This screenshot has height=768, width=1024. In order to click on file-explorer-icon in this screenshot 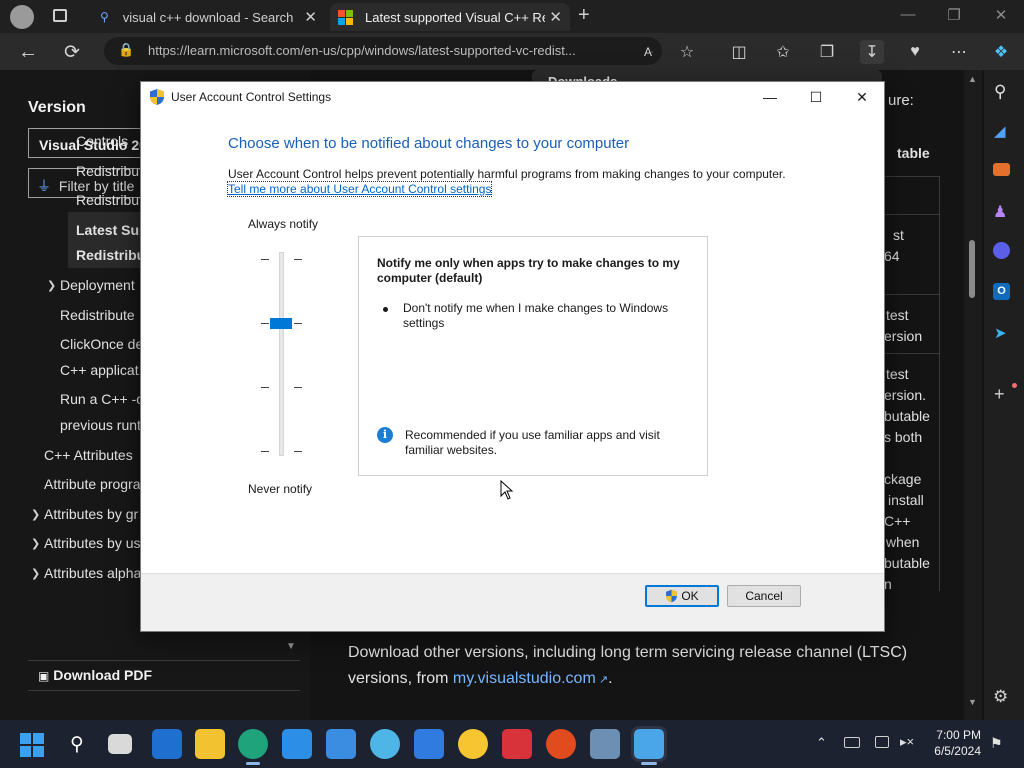, I will do `click(210, 744)`.